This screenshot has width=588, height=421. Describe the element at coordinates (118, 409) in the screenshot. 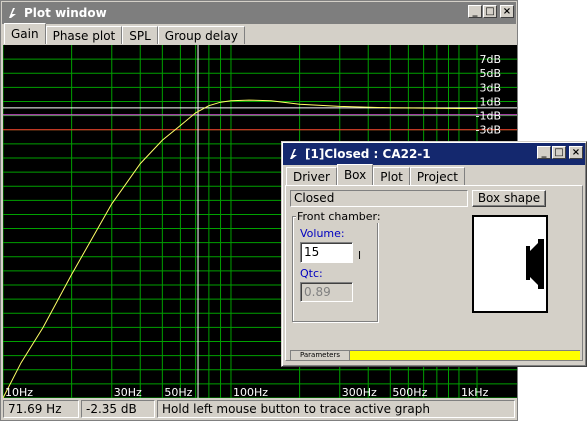

I see `status-gain: -2.35 dB` at that location.